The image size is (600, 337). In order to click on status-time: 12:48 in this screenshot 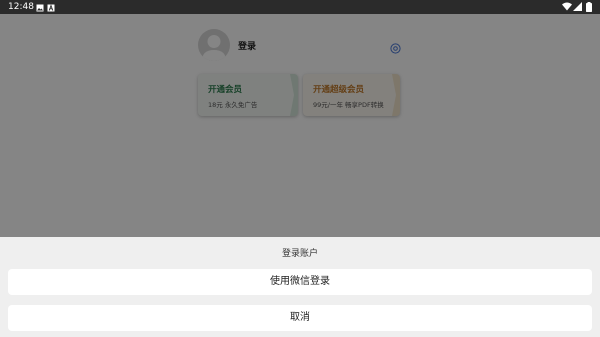, I will do `click(21, 7)`.